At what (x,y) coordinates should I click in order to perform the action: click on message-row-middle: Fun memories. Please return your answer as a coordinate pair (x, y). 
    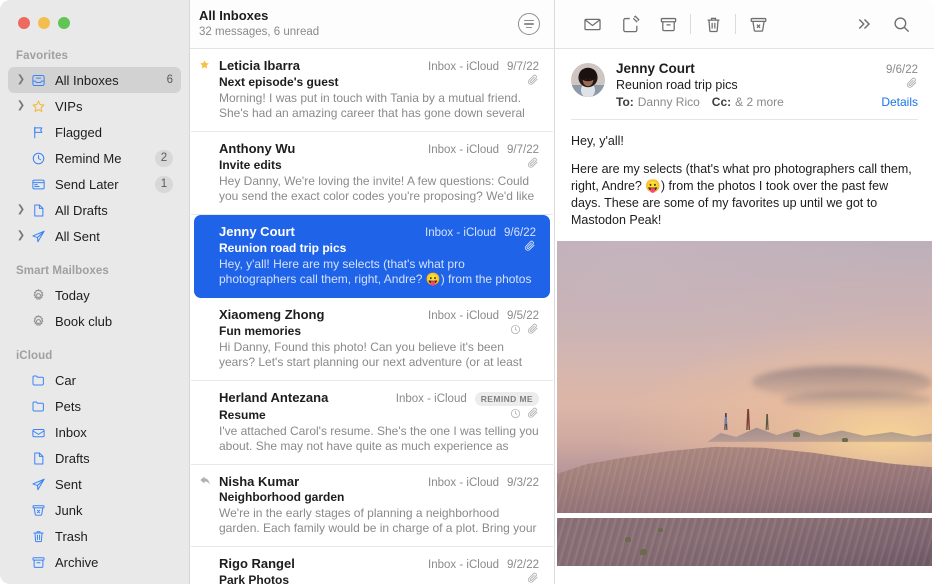
    Looking at the image, I should click on (379, 330).